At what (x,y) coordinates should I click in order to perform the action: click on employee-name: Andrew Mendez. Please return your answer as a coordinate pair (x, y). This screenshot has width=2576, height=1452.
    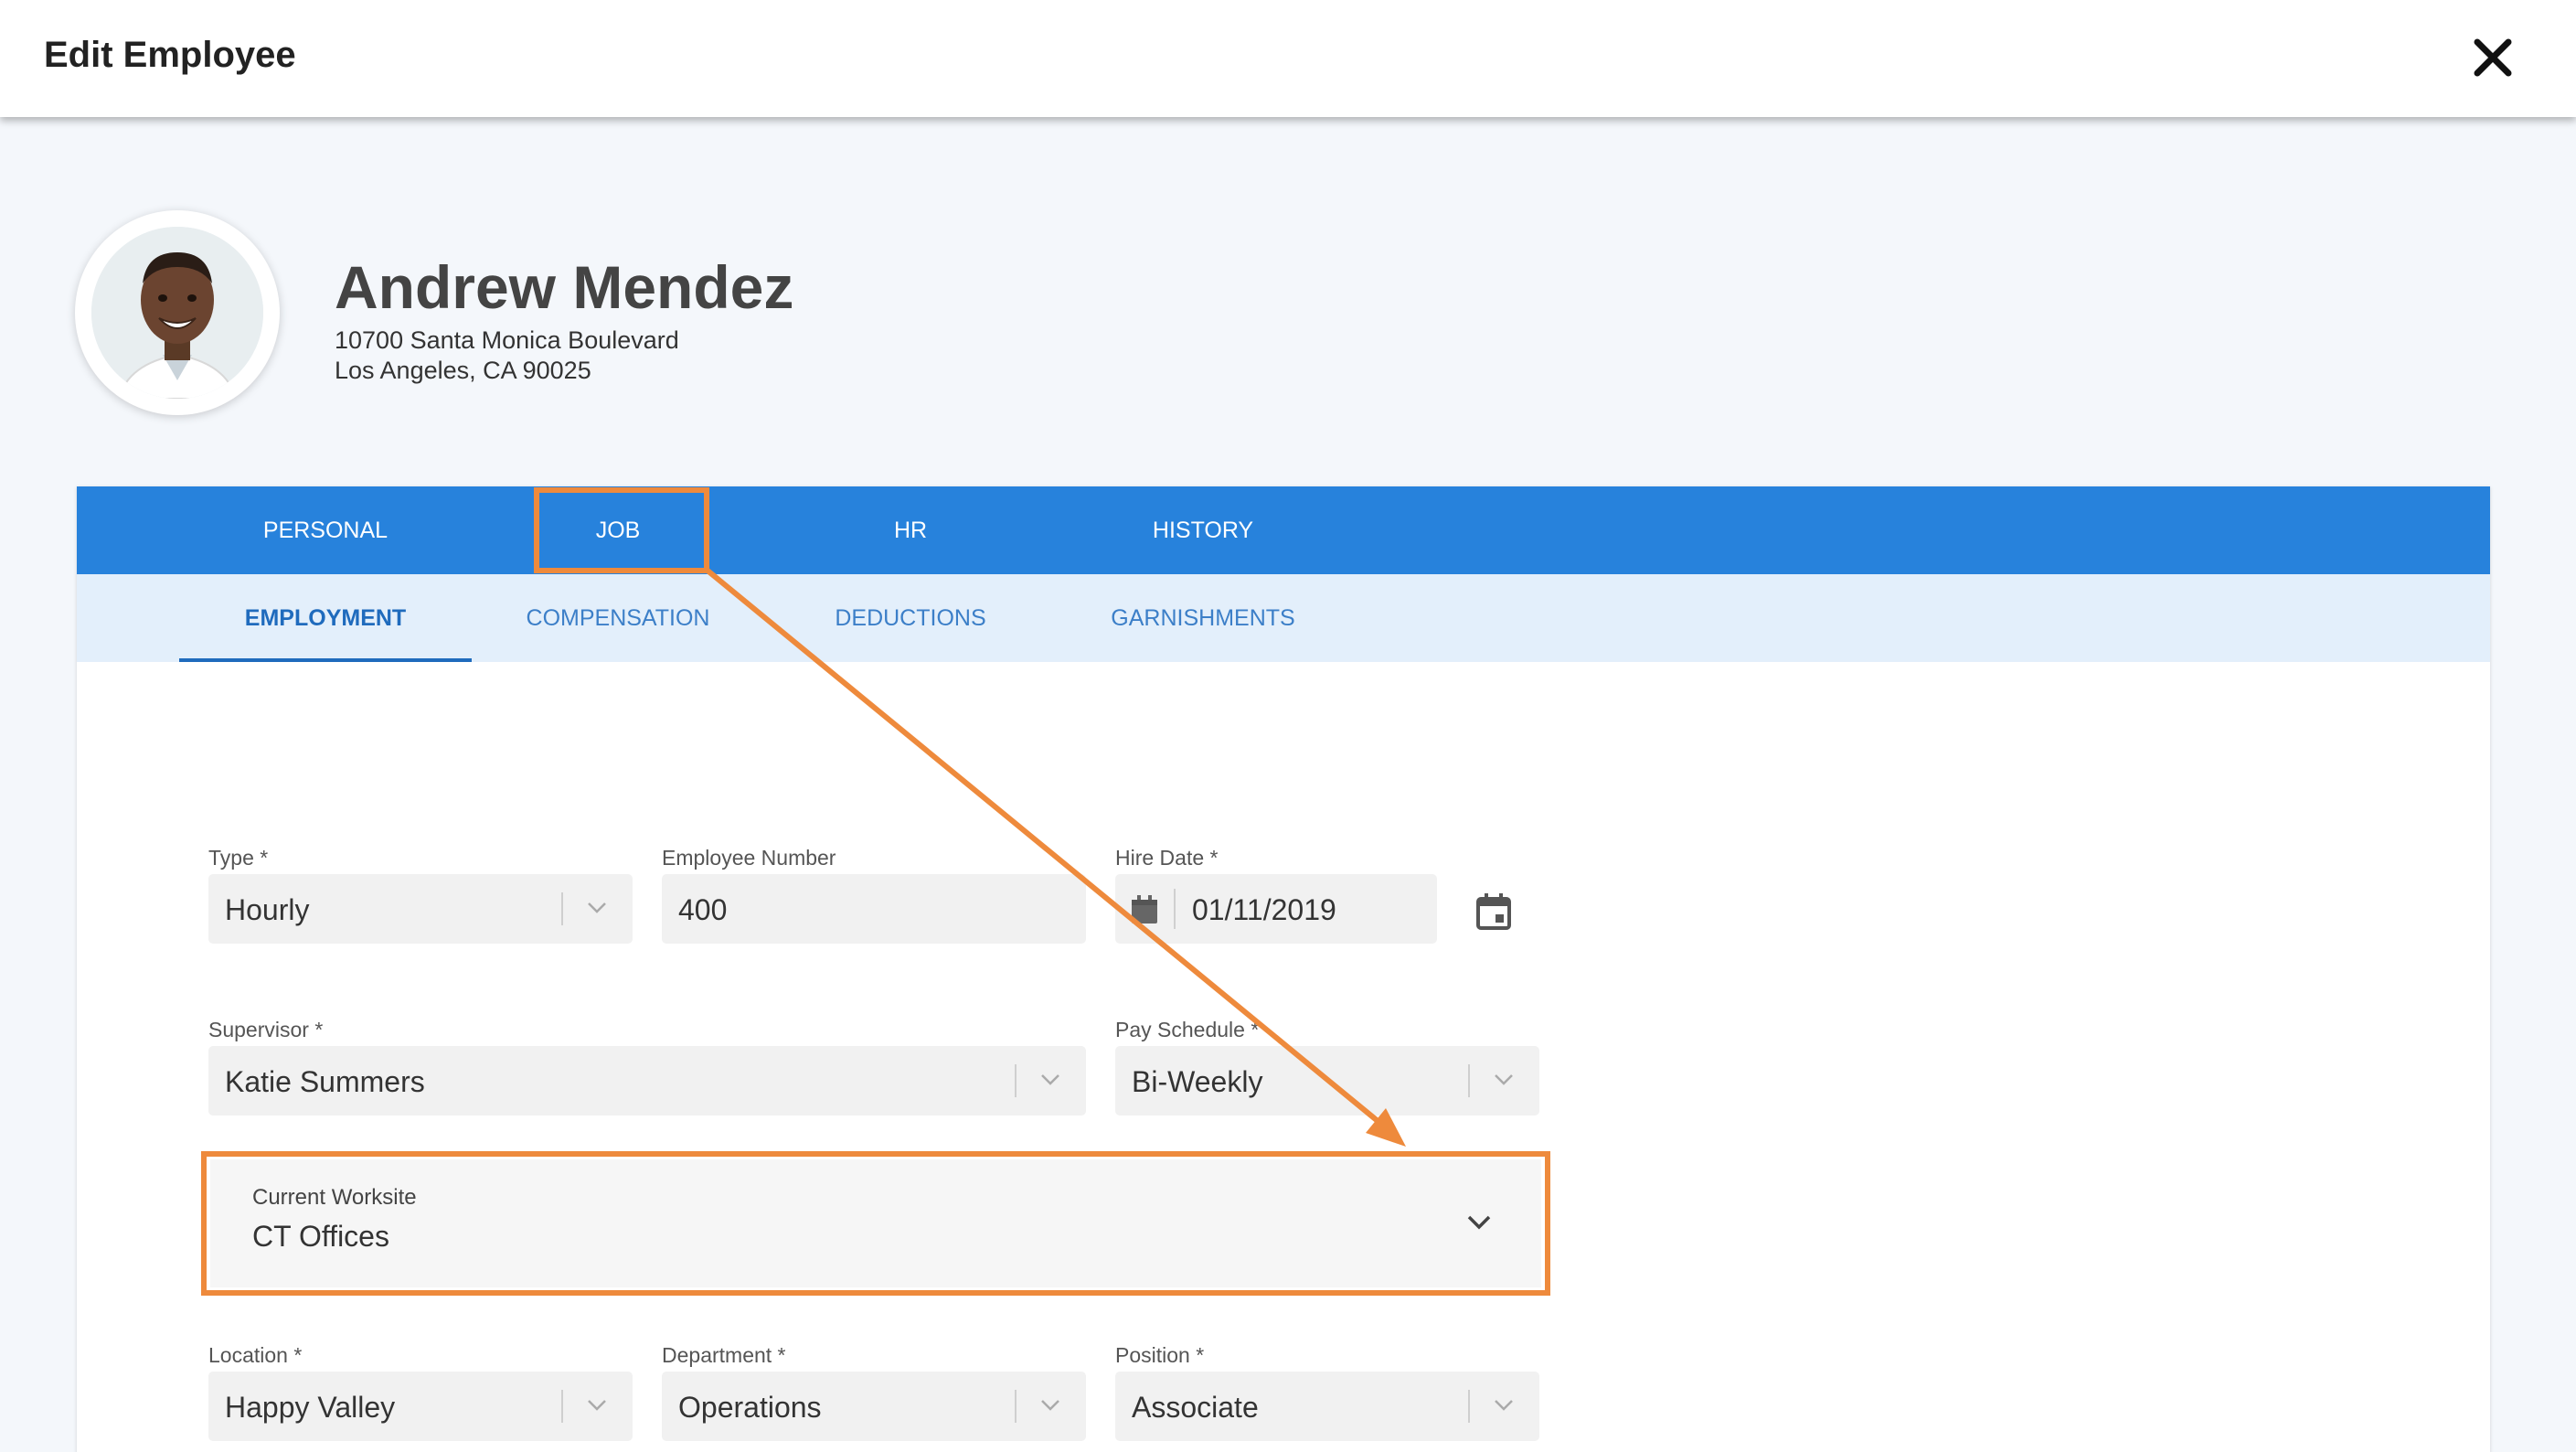
    Looking at the image, I should click on (564, 287).